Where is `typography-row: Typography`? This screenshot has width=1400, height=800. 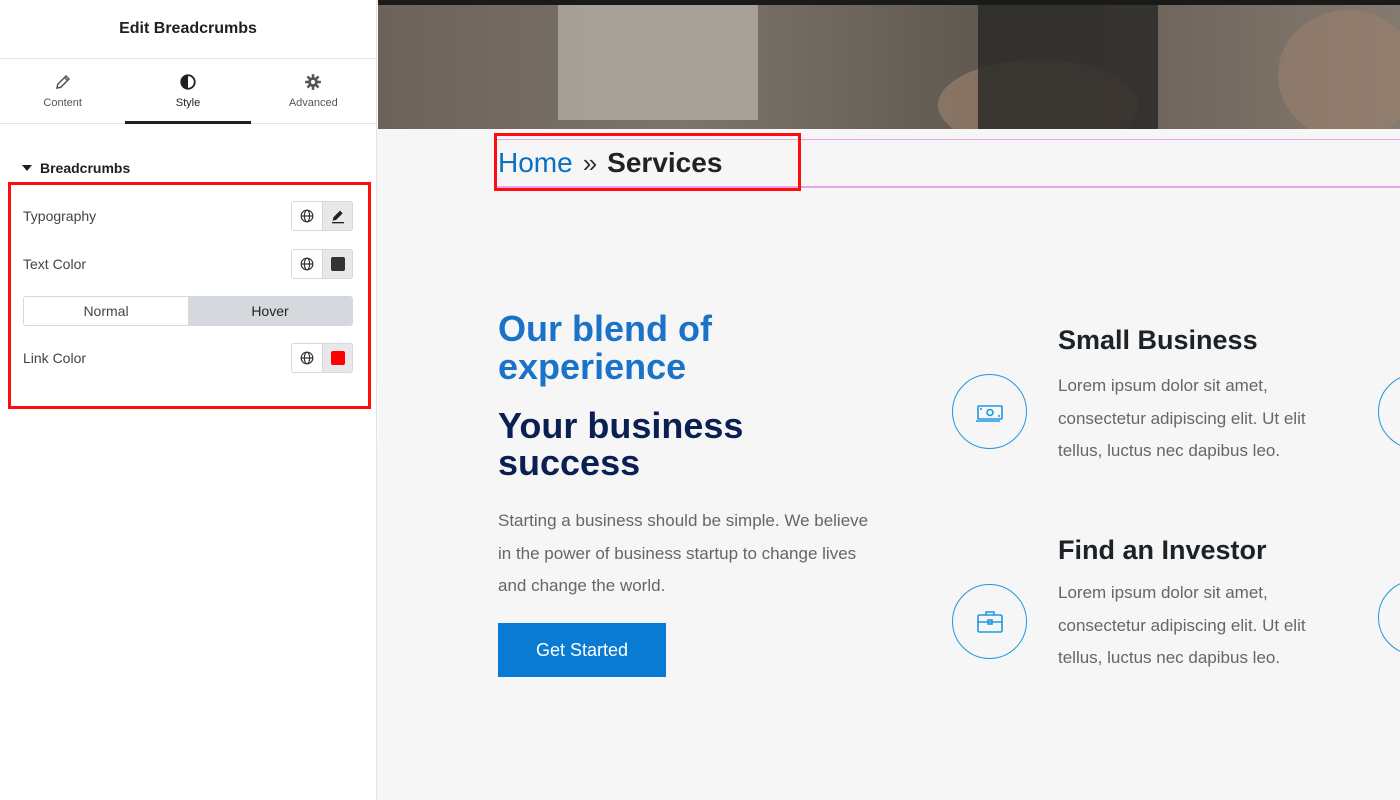
typography-row: Typography is located at coordinates (188, 216).